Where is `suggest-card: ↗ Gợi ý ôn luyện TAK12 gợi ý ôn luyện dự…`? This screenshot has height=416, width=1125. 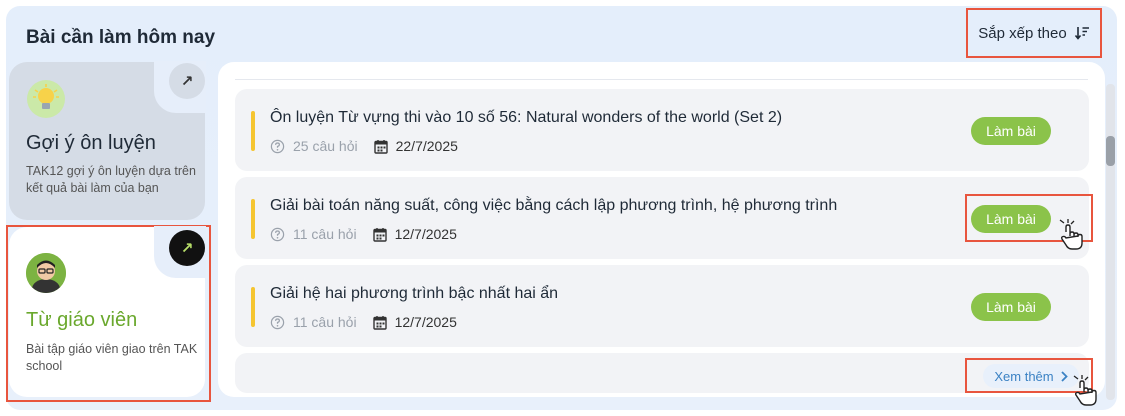
suggest-card: ↗ Gợi ý ôn luyện TAK12 gợi ý ôn luyện dự… is located at coordinates (107, 140).